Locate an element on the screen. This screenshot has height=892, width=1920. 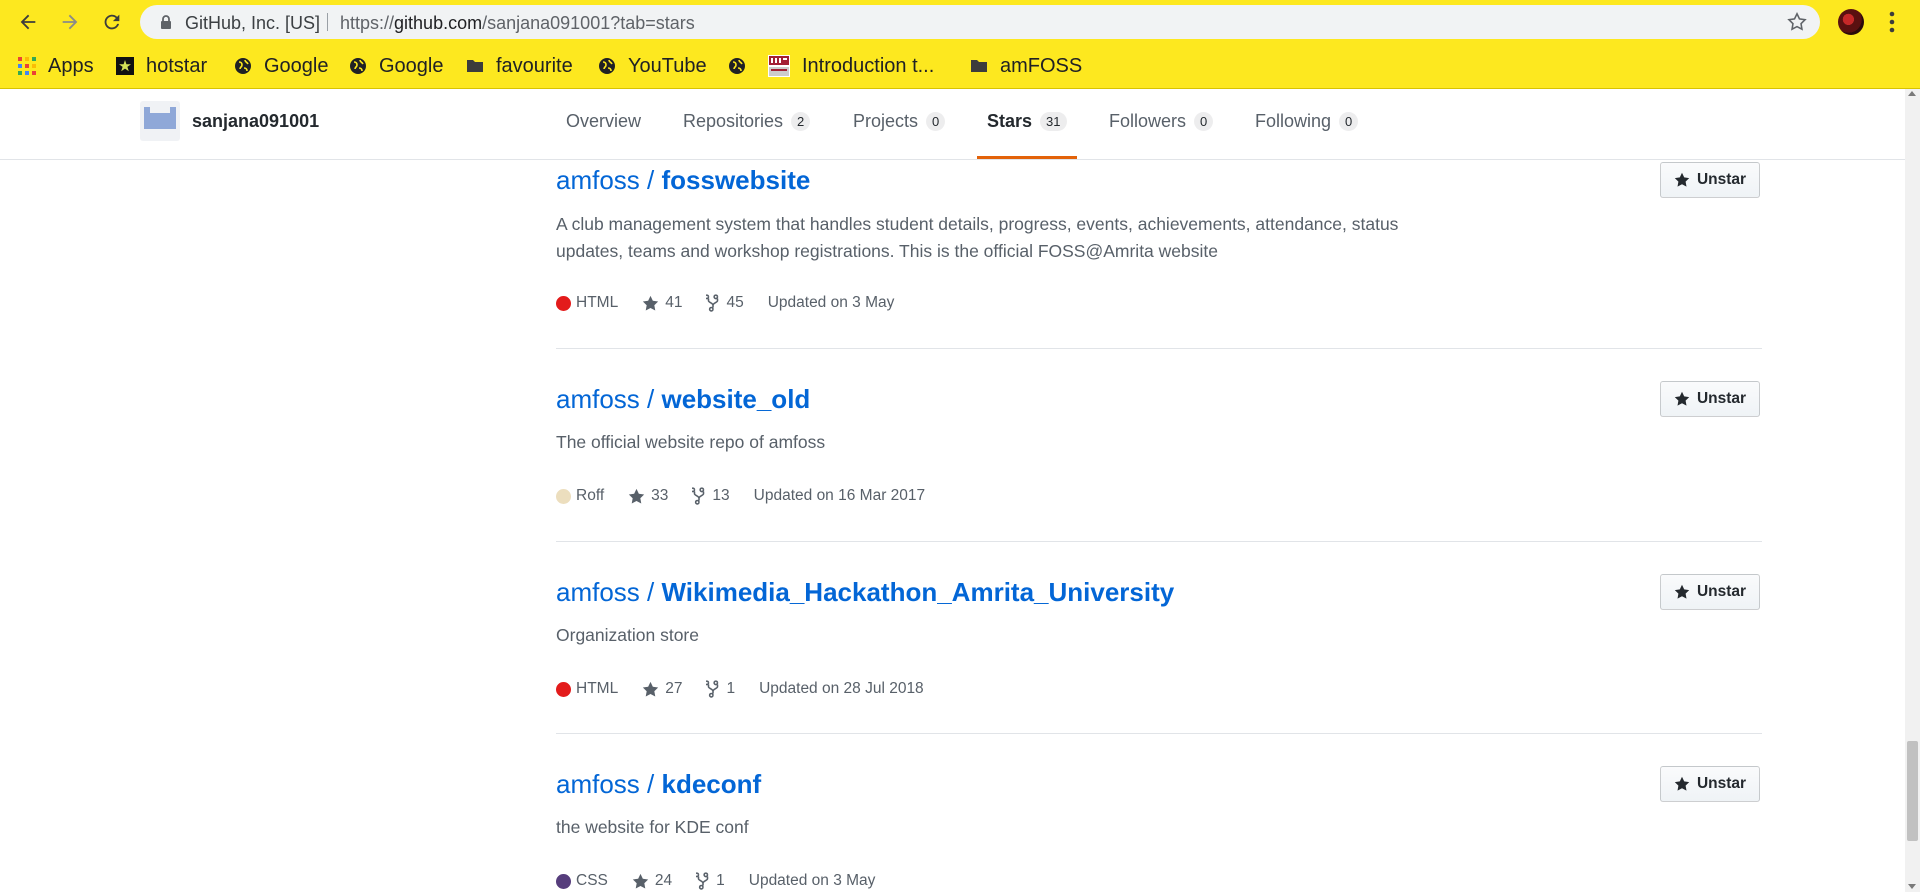
tab-label: Repositories is located at coordinates (733, 121).